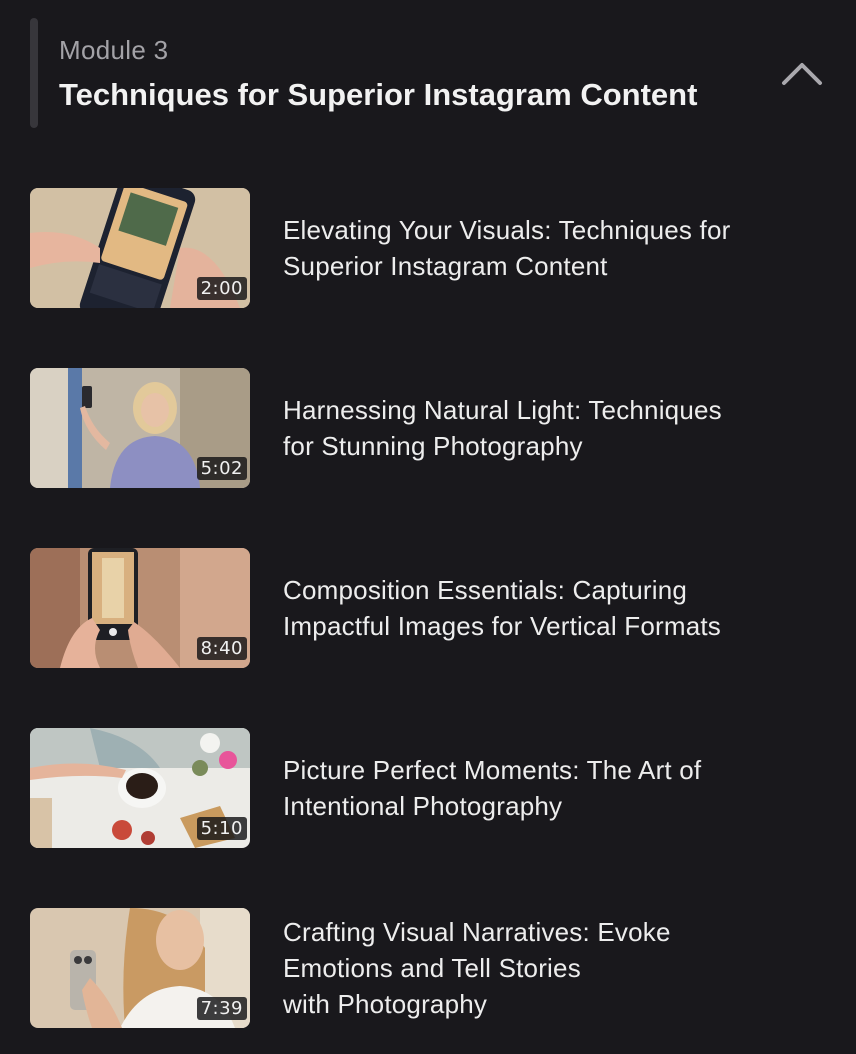 The width and height of the screenshot is (856, 1054). I want to click on module-accent-bar, so click(34, 73).